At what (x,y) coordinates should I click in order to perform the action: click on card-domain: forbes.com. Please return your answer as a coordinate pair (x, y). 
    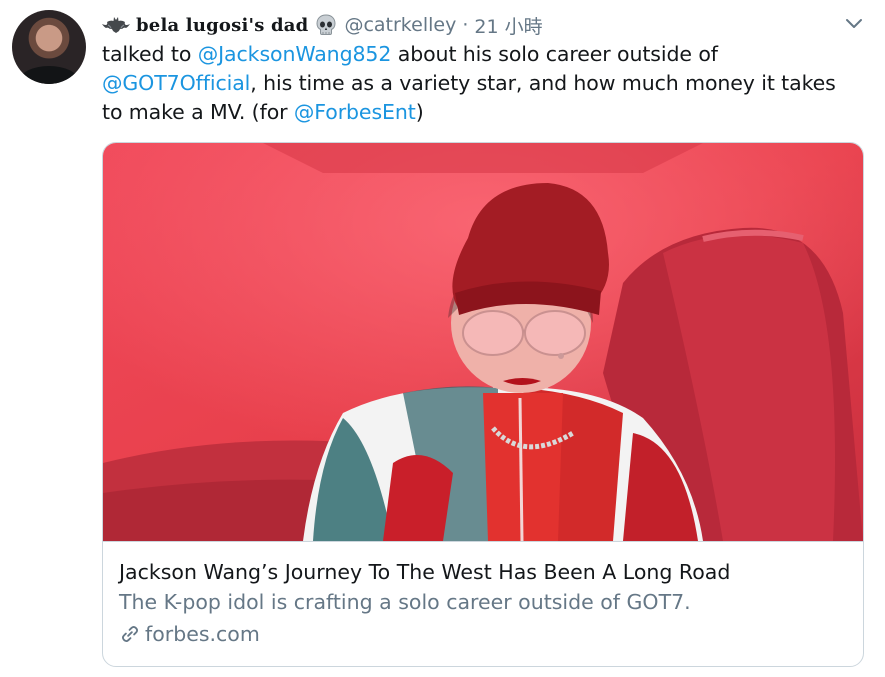
    Looking at the image, I should click on (483, 634).